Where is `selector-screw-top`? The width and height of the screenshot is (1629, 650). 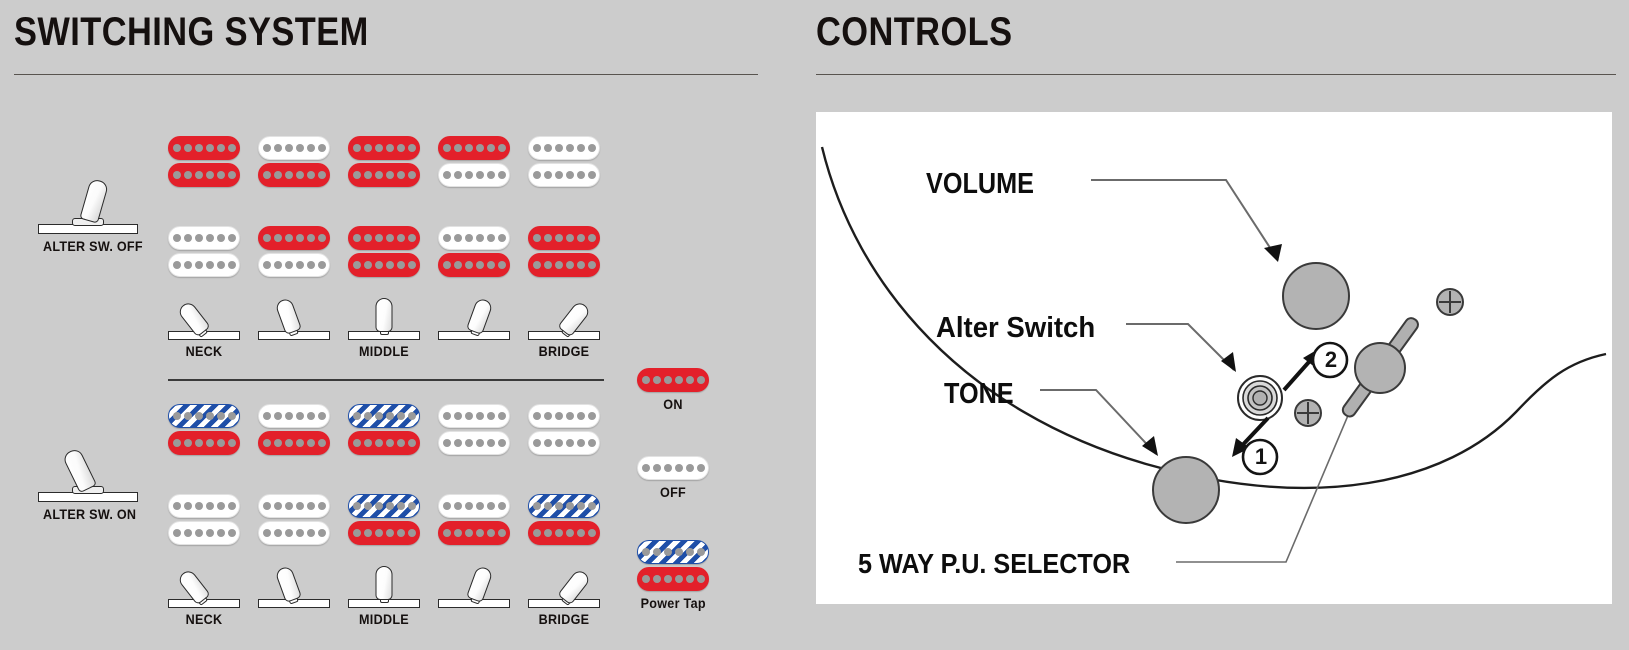 selector-screw-top is located at coordinates (1450, 302).